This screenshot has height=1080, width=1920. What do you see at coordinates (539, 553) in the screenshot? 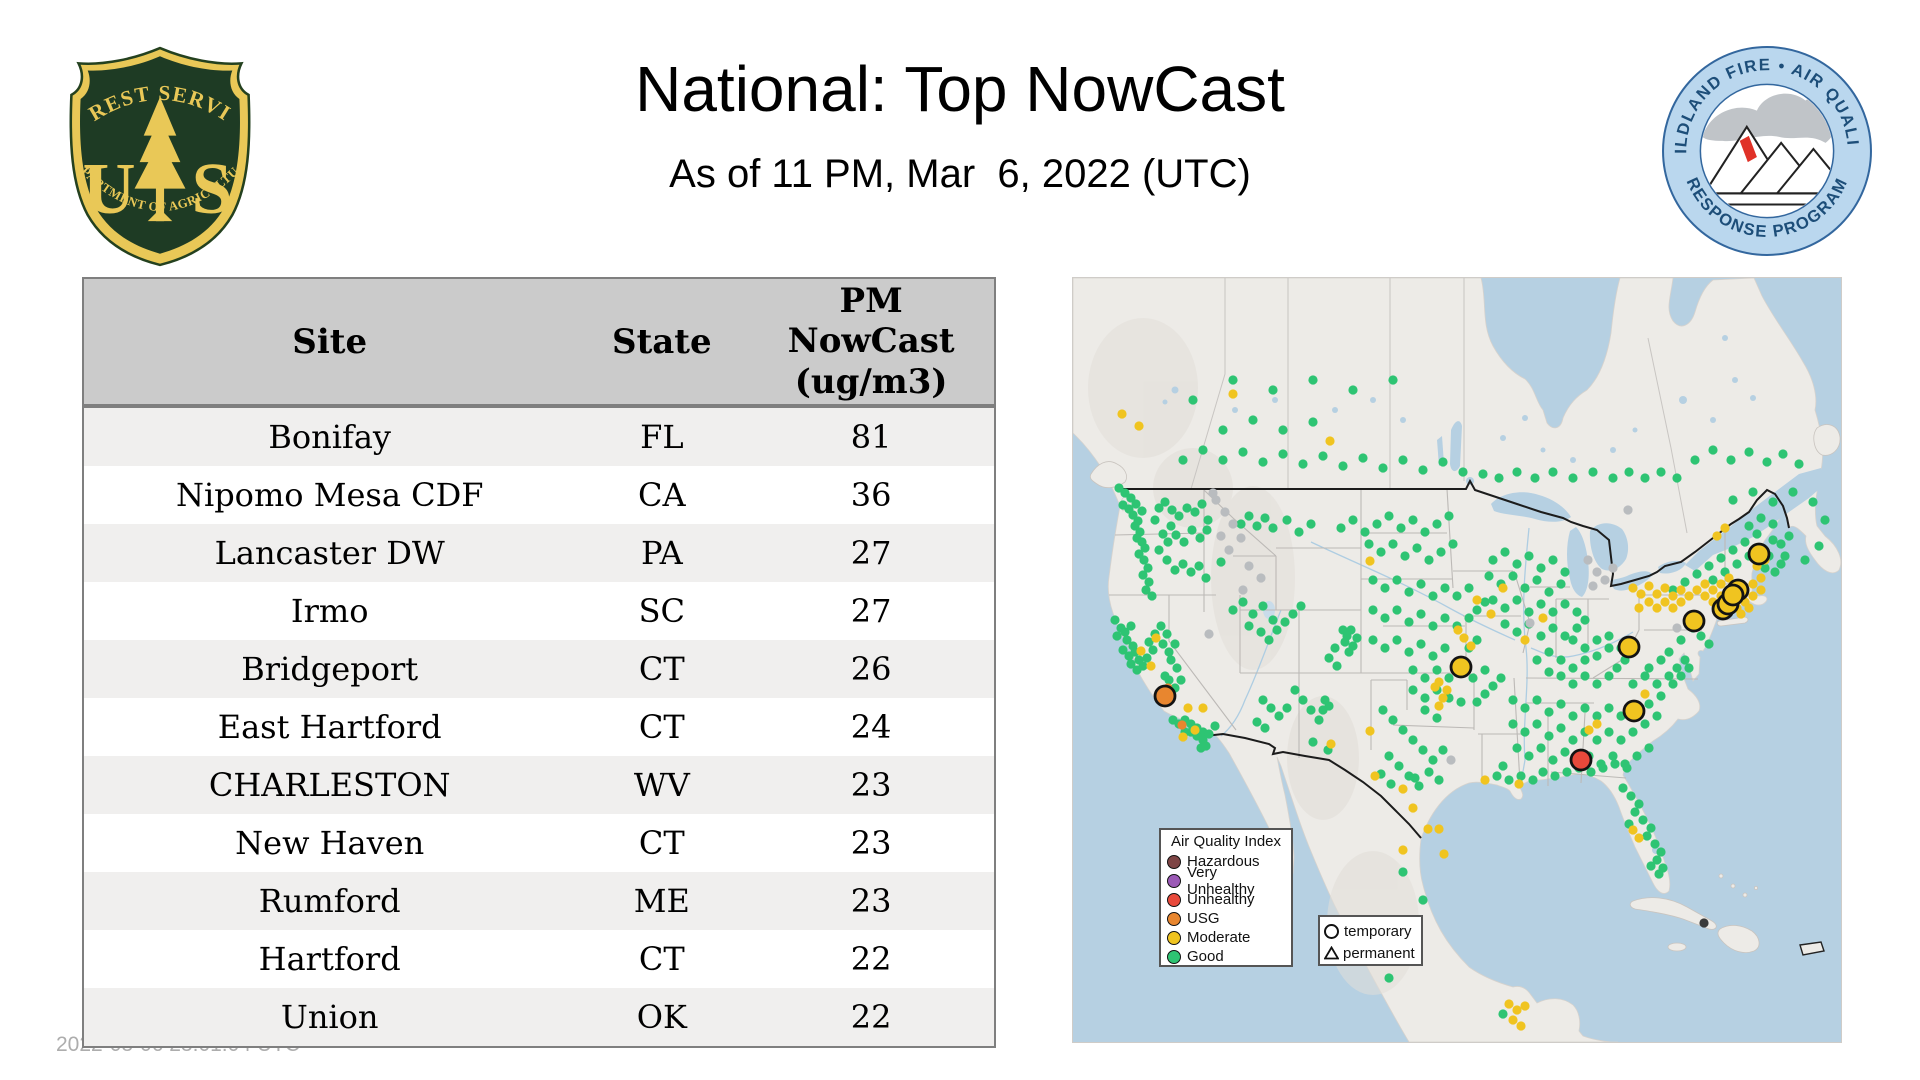
I see `table-row: Lancaster DW PA 27` at bounding box center [539, 553].